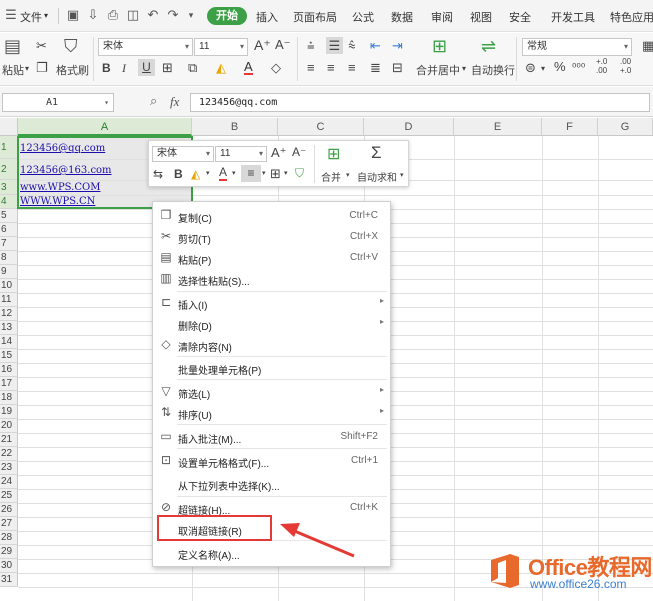 Image resolution: width=653 pixels, height=601 pixels. Describe the element at coordinates (315, 17) in the screenshot. I see `tab-page-layout: 页面布局` at that location.